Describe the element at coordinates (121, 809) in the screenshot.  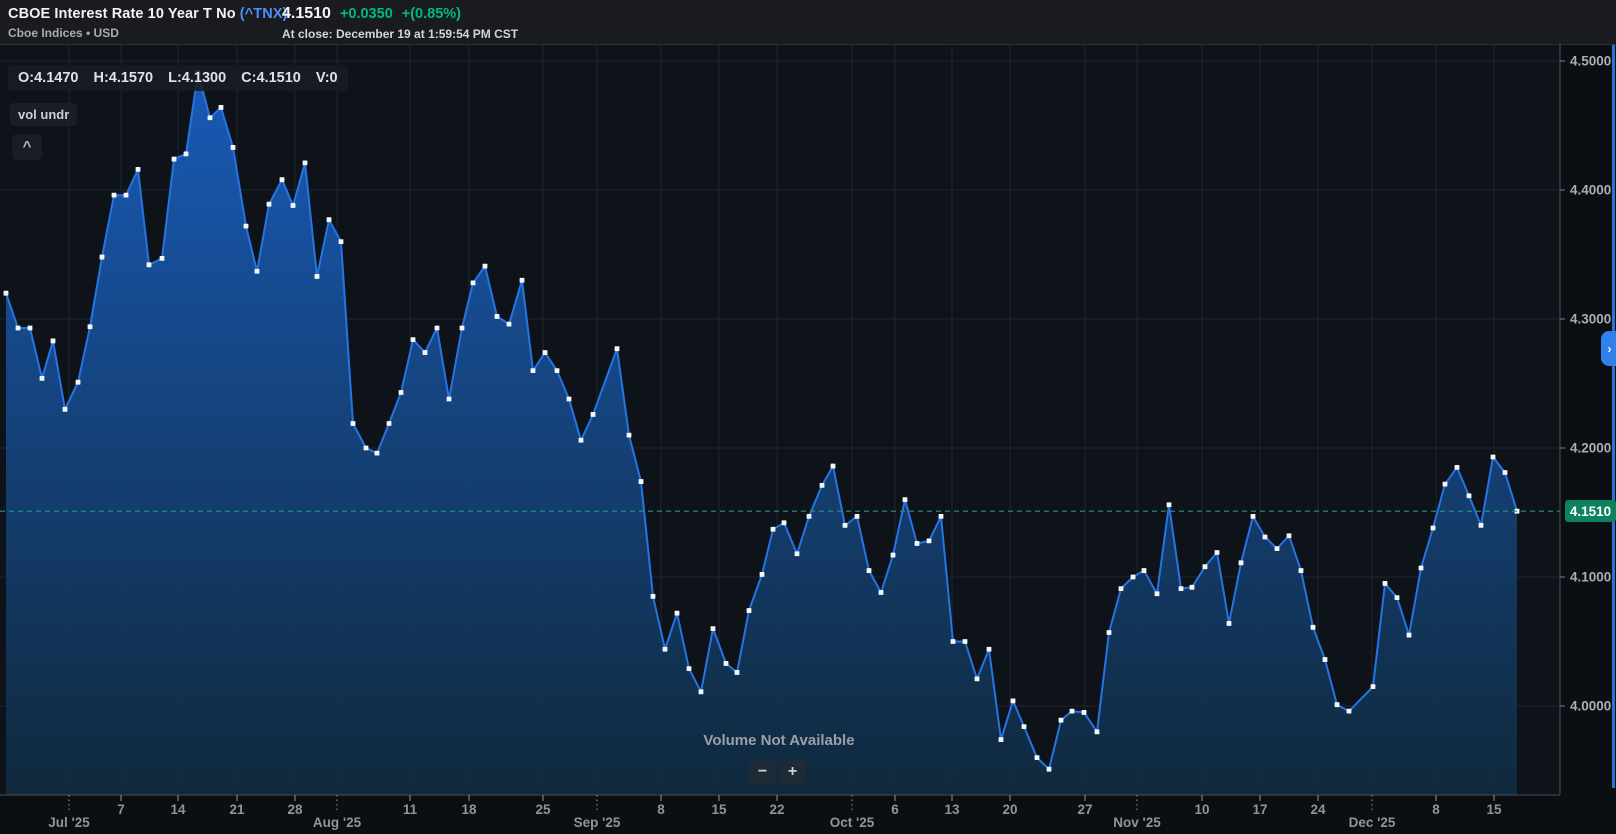
I see `x-axis-week-label: 7` at that location.